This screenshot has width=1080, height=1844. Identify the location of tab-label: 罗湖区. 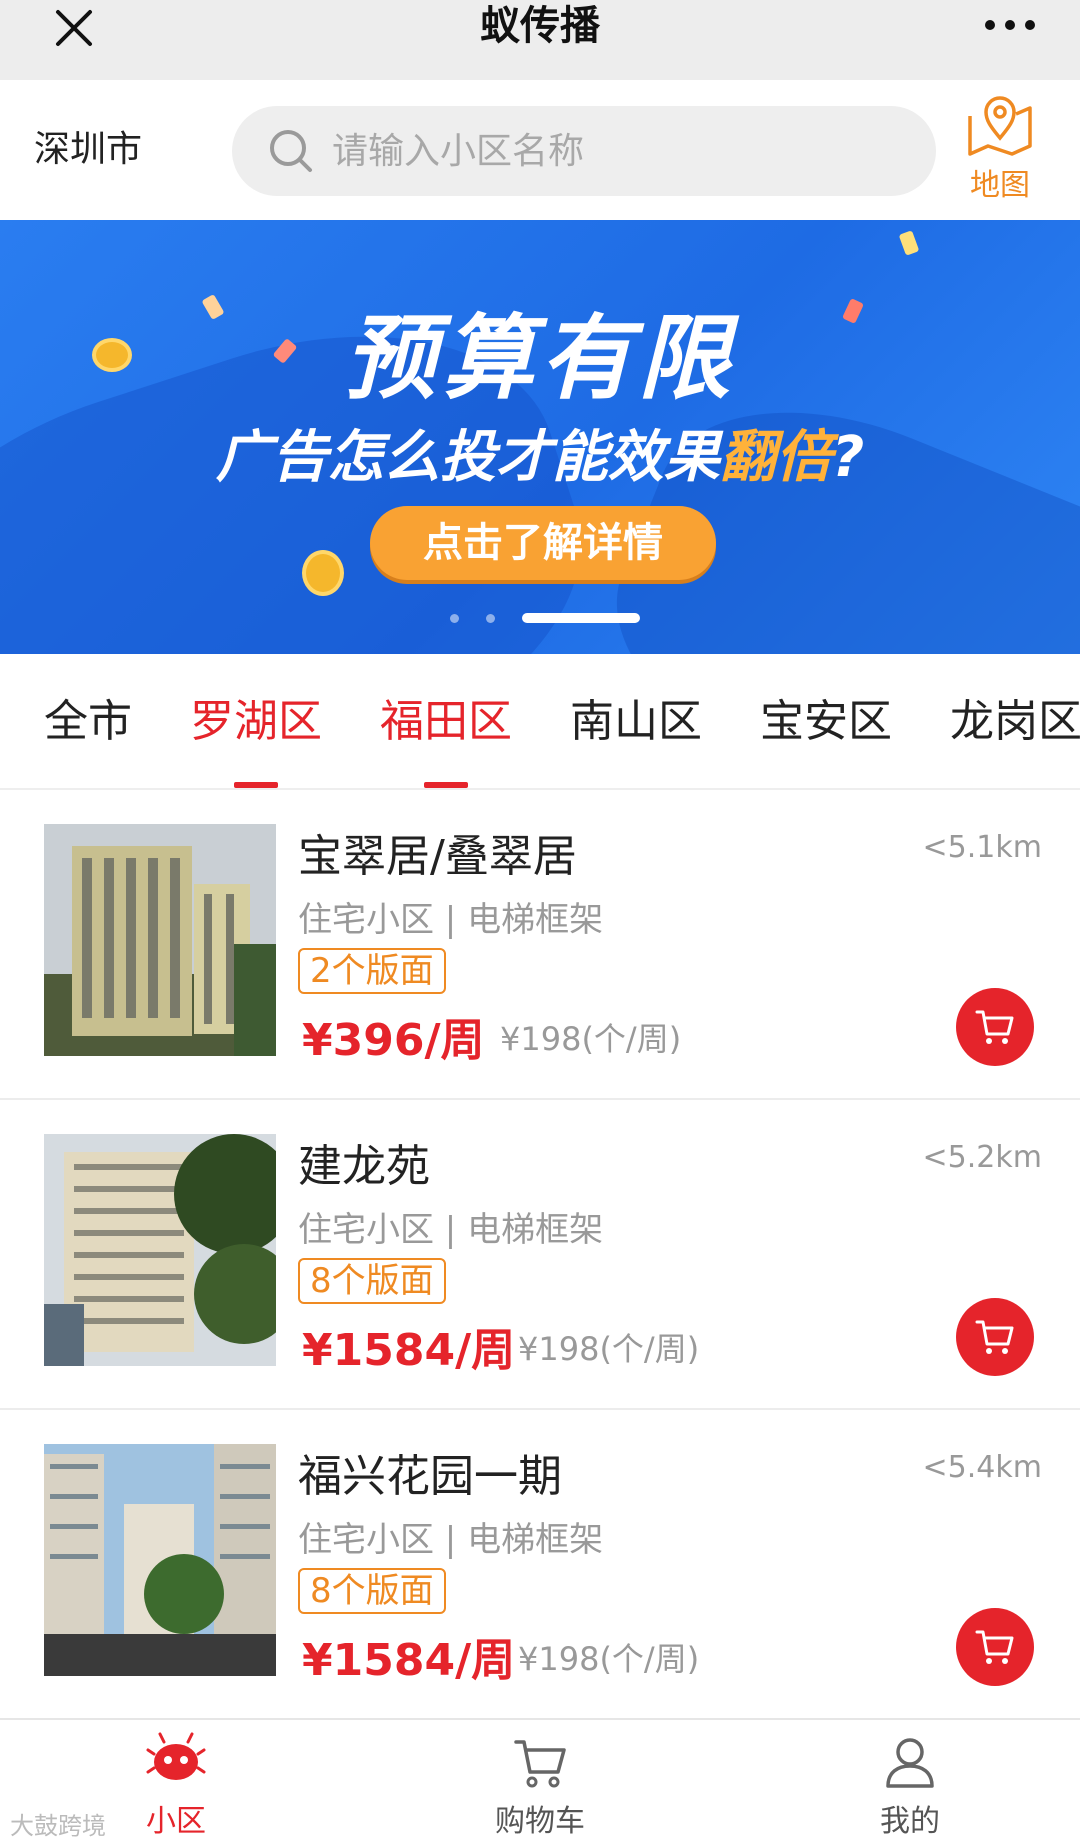
(256, 721).